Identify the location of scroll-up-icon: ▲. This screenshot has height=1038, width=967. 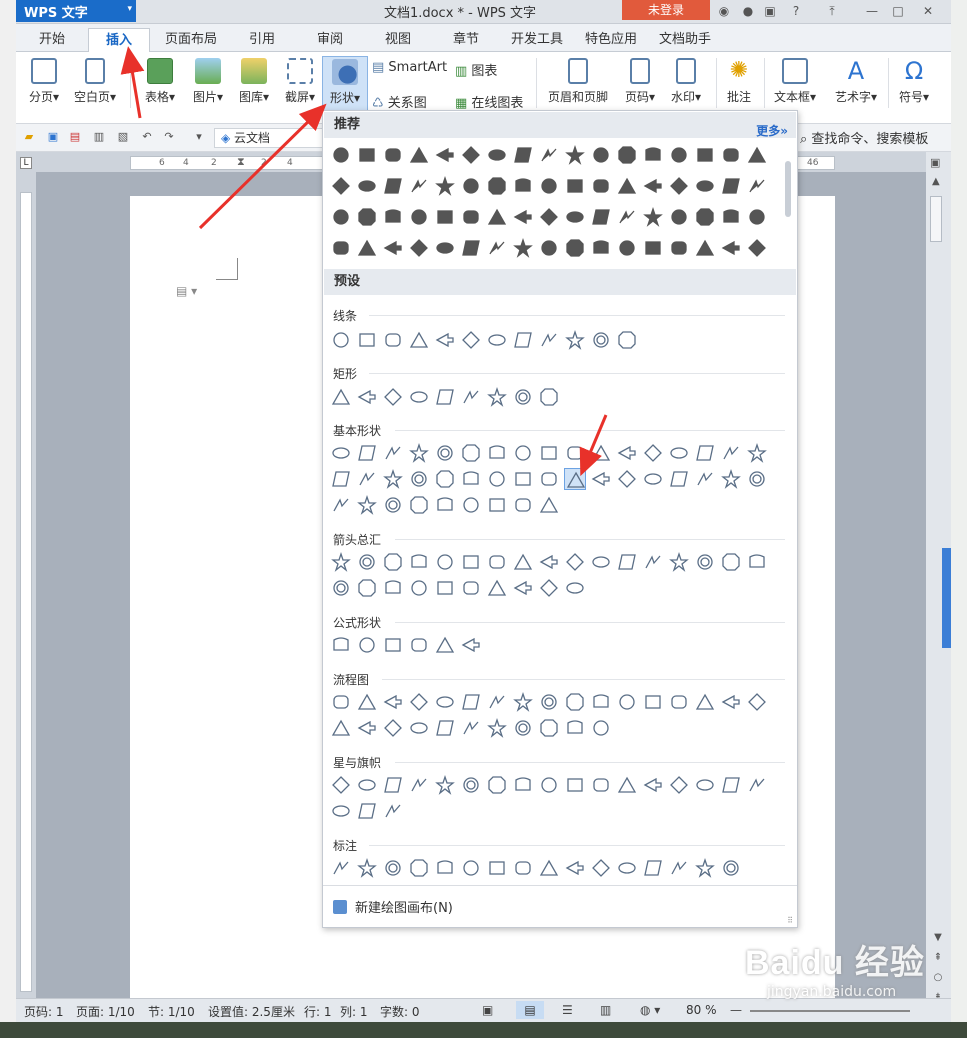
(936, 181).